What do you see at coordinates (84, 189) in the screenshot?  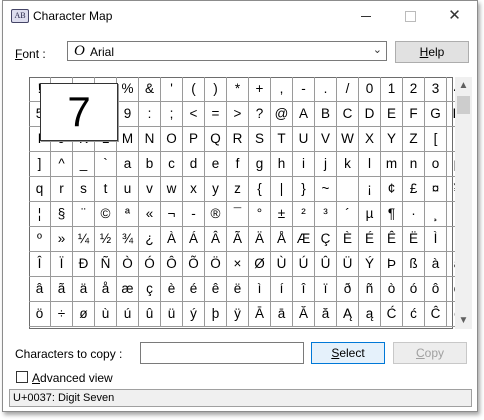 I see `character-cell: s` at bounding box center [84, 189].